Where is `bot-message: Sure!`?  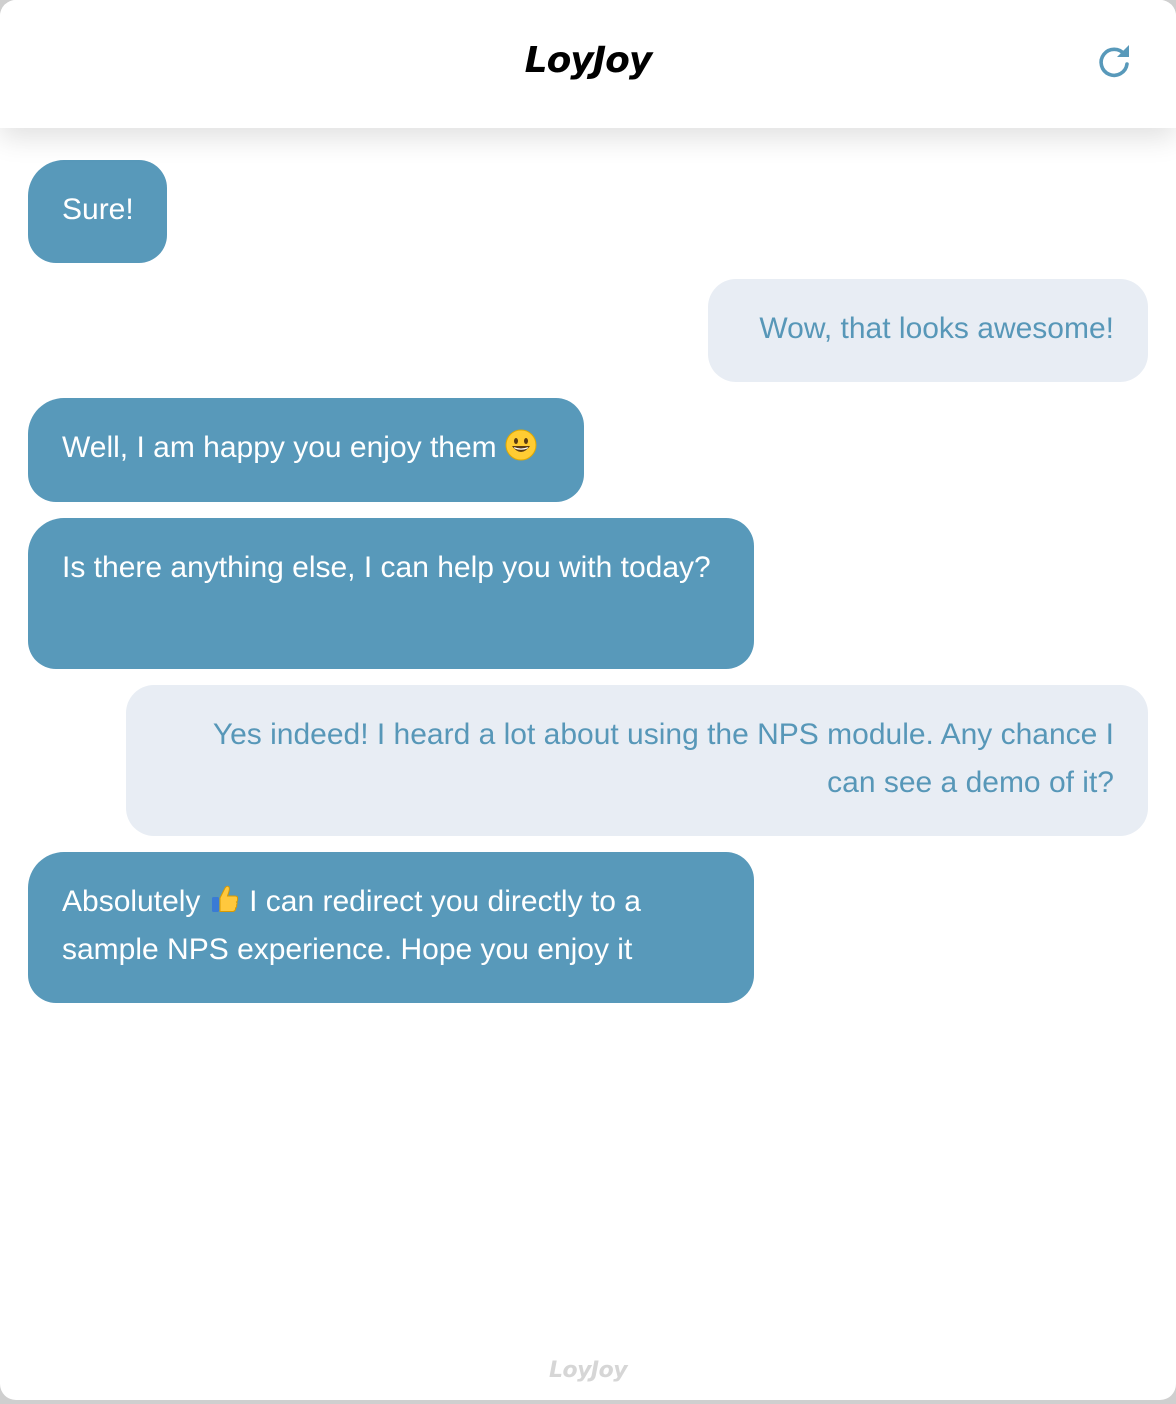 bot-message: Sure! is located at coordinates (97, 211).